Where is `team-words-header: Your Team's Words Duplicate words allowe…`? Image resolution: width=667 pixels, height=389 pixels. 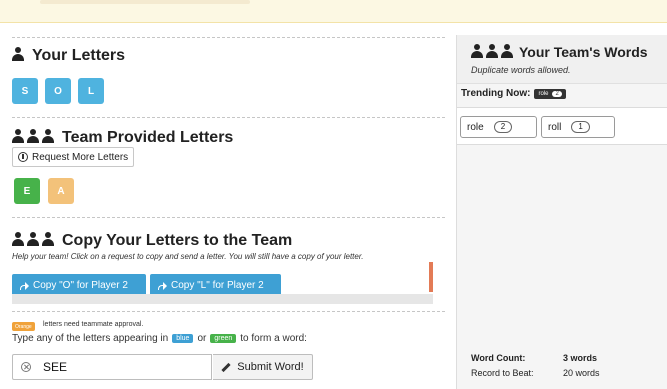 team-words-header: Your Team's Words Duplicate words allowe… is located at coordinates (562, 59).